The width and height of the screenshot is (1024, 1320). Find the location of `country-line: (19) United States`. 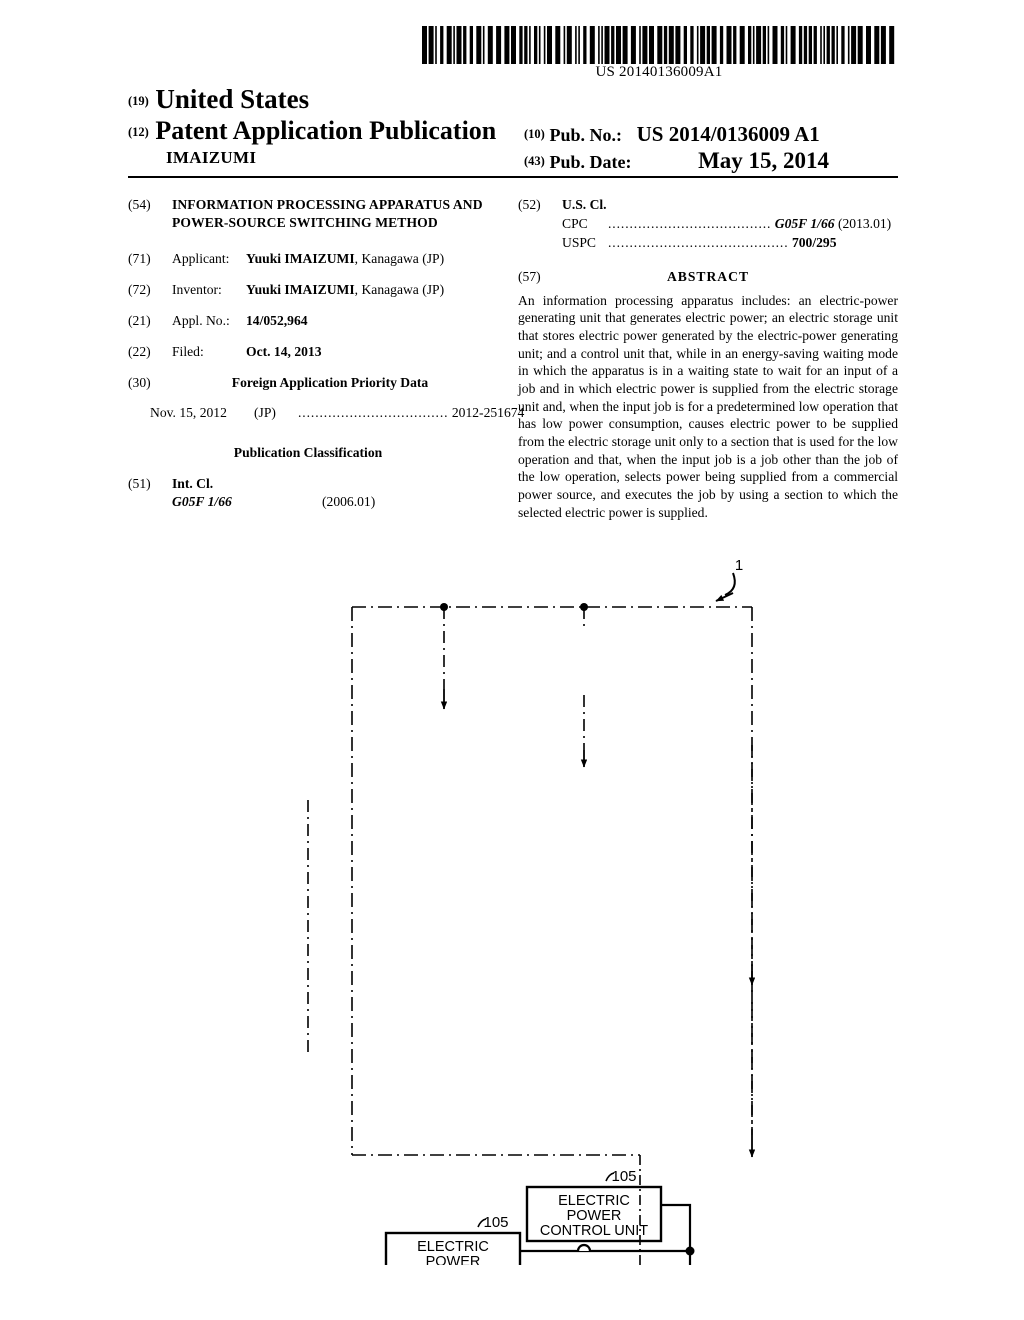

country-line: (19) United States is located at coordinates (218, 99).